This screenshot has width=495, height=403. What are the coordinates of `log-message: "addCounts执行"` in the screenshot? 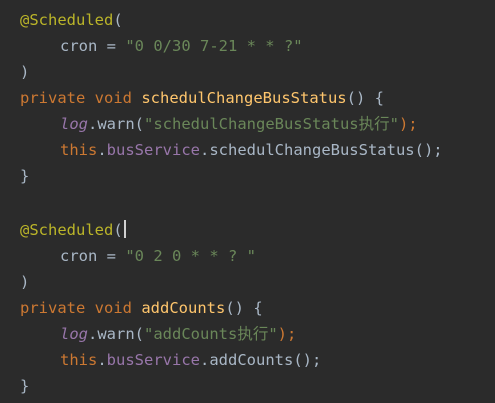 It's located at (211, 334).